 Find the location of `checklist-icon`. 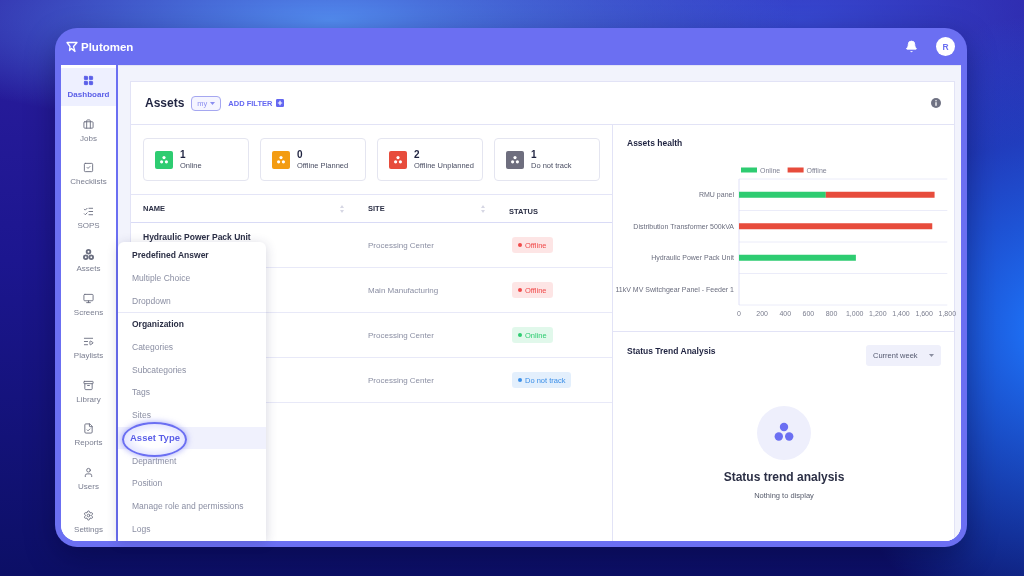

checklist-icon is located at coordinates (88, 211).